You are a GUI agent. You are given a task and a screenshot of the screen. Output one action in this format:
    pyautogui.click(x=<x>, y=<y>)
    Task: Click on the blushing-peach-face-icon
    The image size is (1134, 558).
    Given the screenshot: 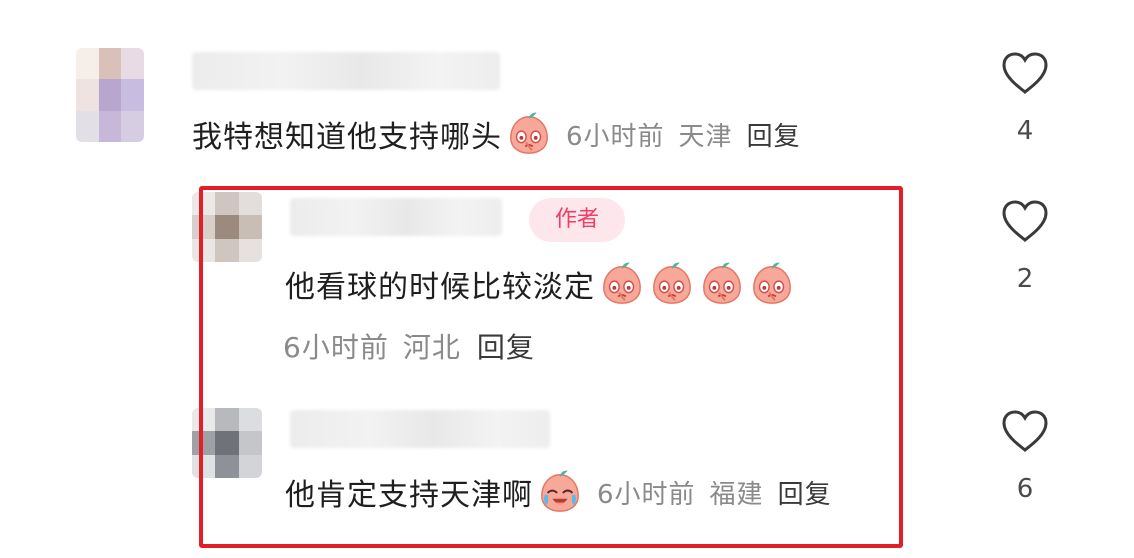 What is the action you would take?
    pyautogui.click(x=529, y=133)
    